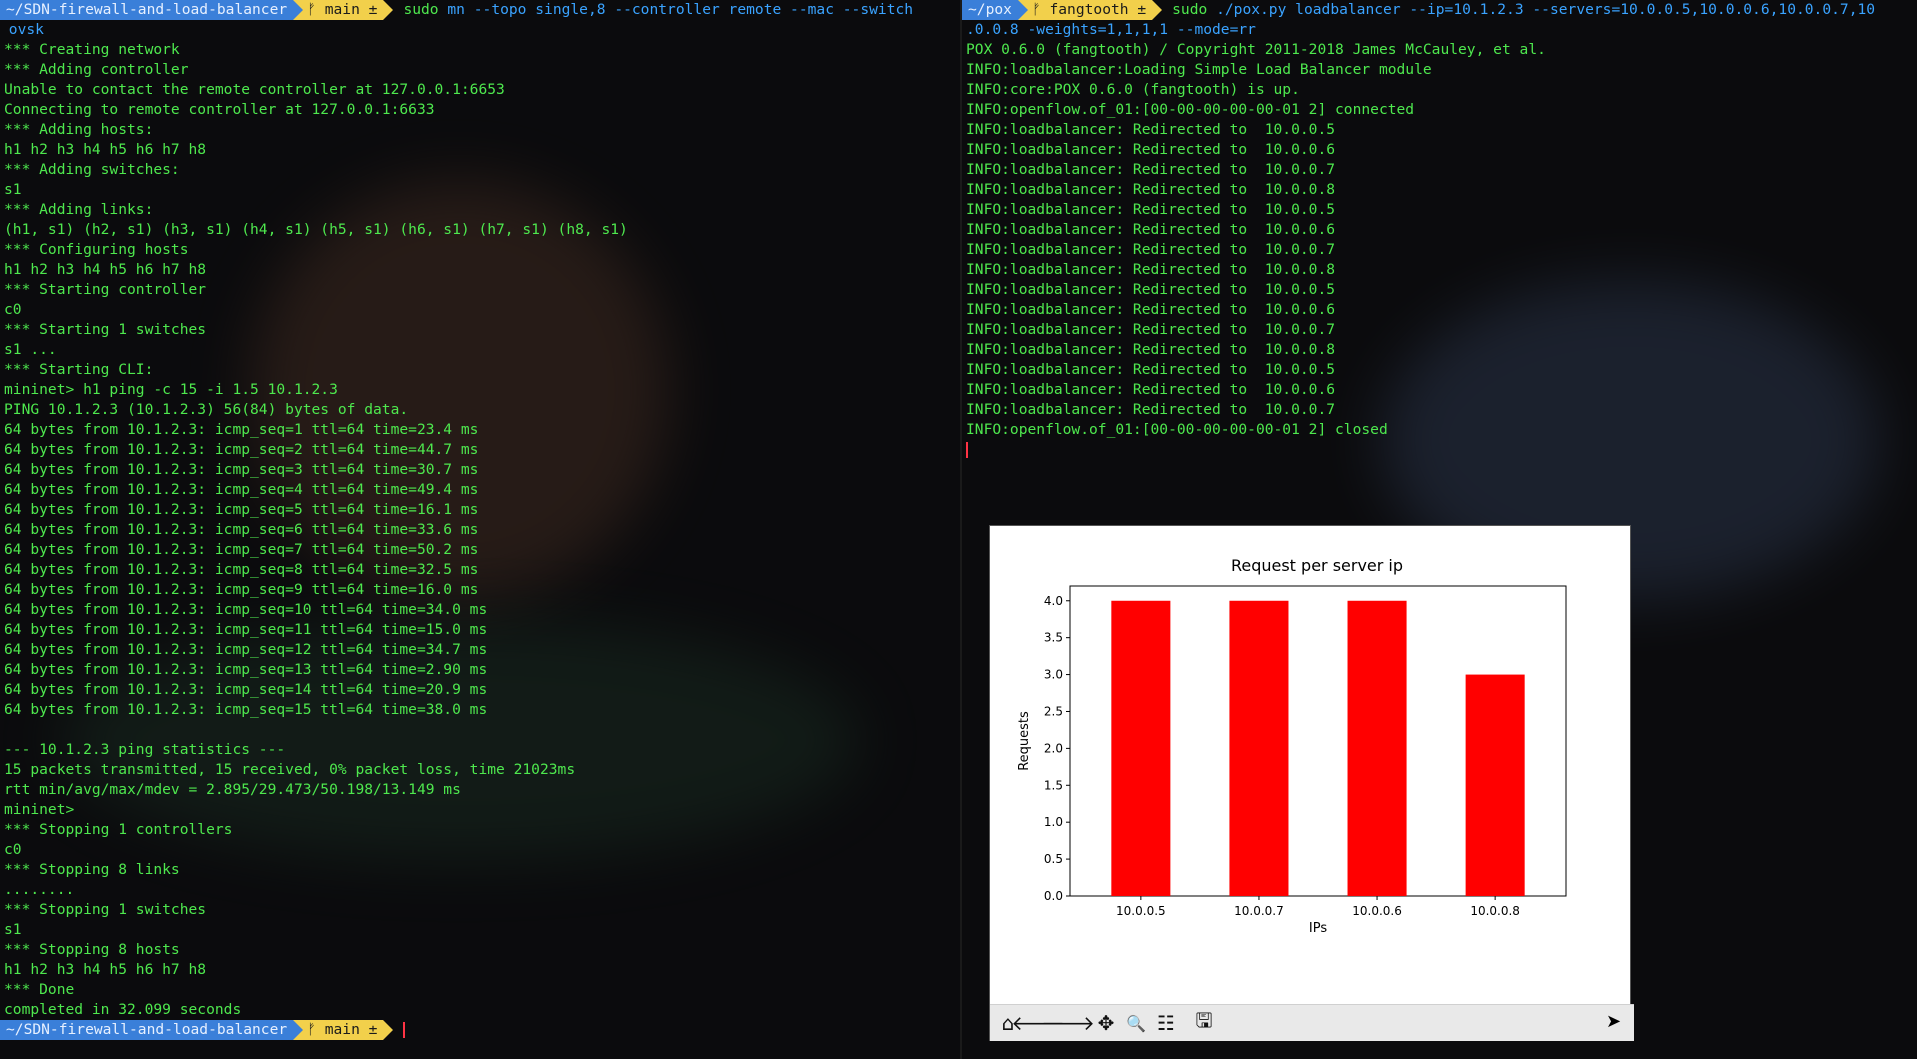  Describe the element at coordinates (145, 749) in the screenshot. I see `left-output-line: --- 10.1.2.3 ping statistics ---` at that location.